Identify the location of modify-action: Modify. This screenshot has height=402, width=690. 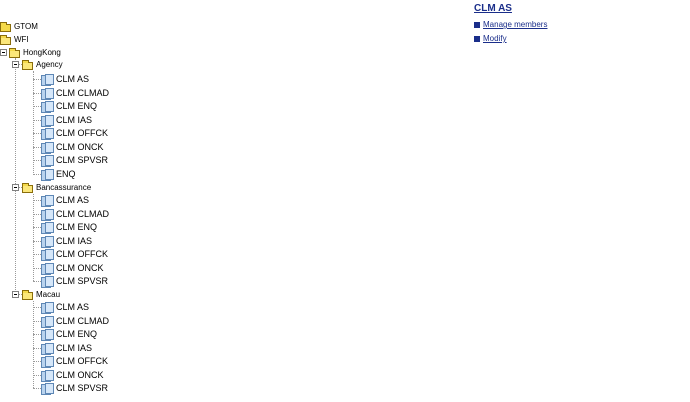
(510, 38).